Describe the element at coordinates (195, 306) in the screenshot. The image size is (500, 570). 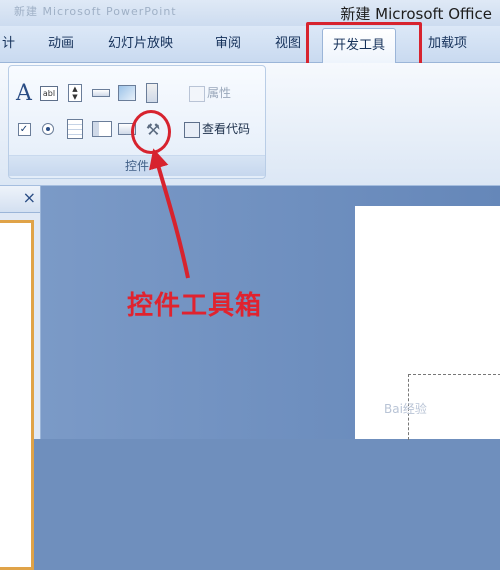
I see `annotation-label: 控件工具箱` at that location.